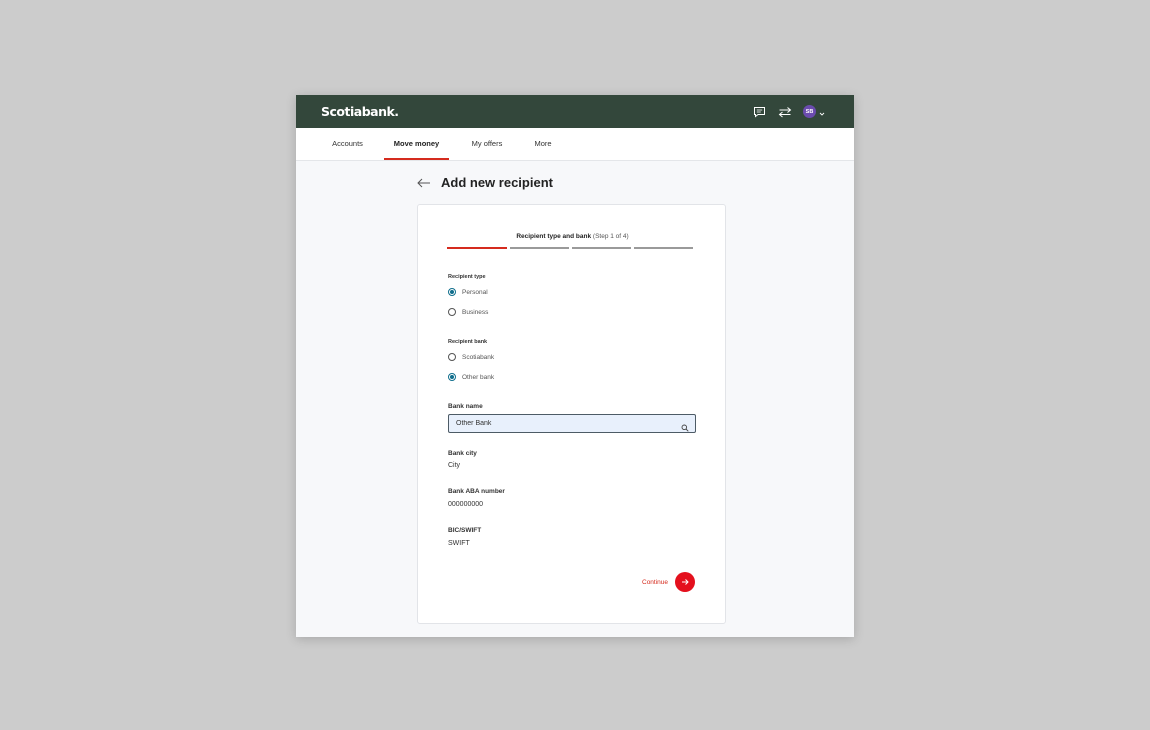 The width and height of the screenshot is (1150, 730). I want to click on nav-item-accounts: Accounts, so click(347, 144).